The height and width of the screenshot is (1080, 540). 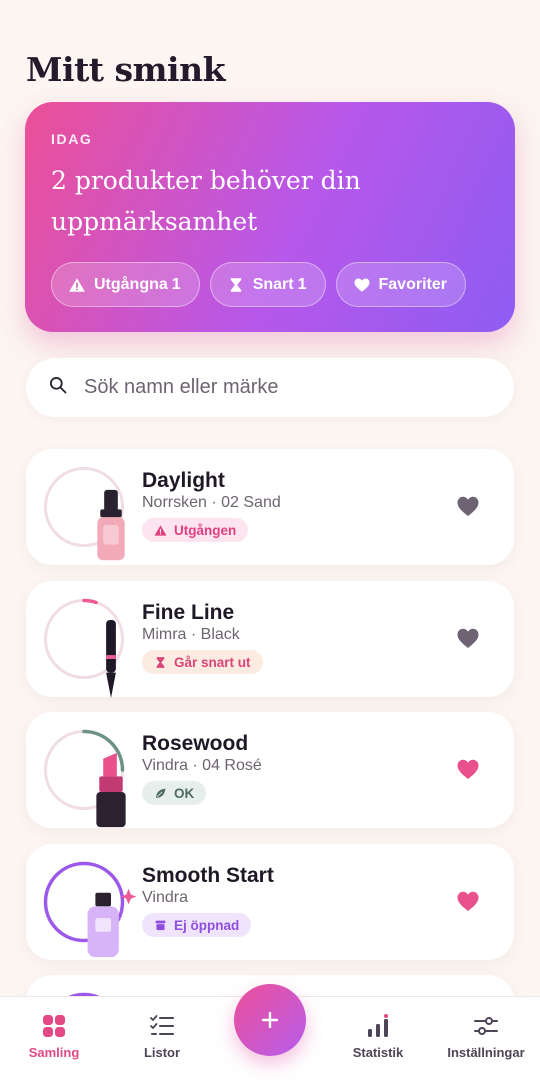 I want to click on search-input, so click(x=284, y=387).